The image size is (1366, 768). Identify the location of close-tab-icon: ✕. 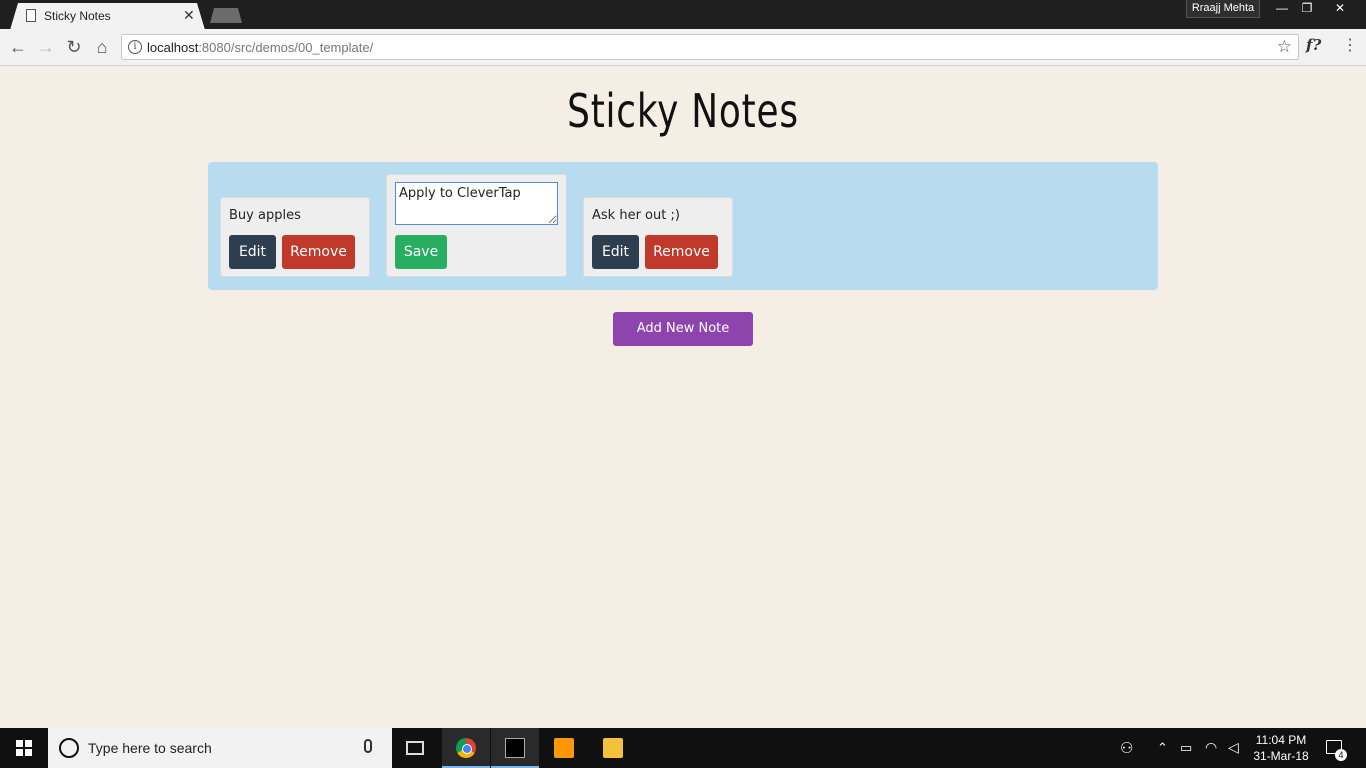
(189, 15).